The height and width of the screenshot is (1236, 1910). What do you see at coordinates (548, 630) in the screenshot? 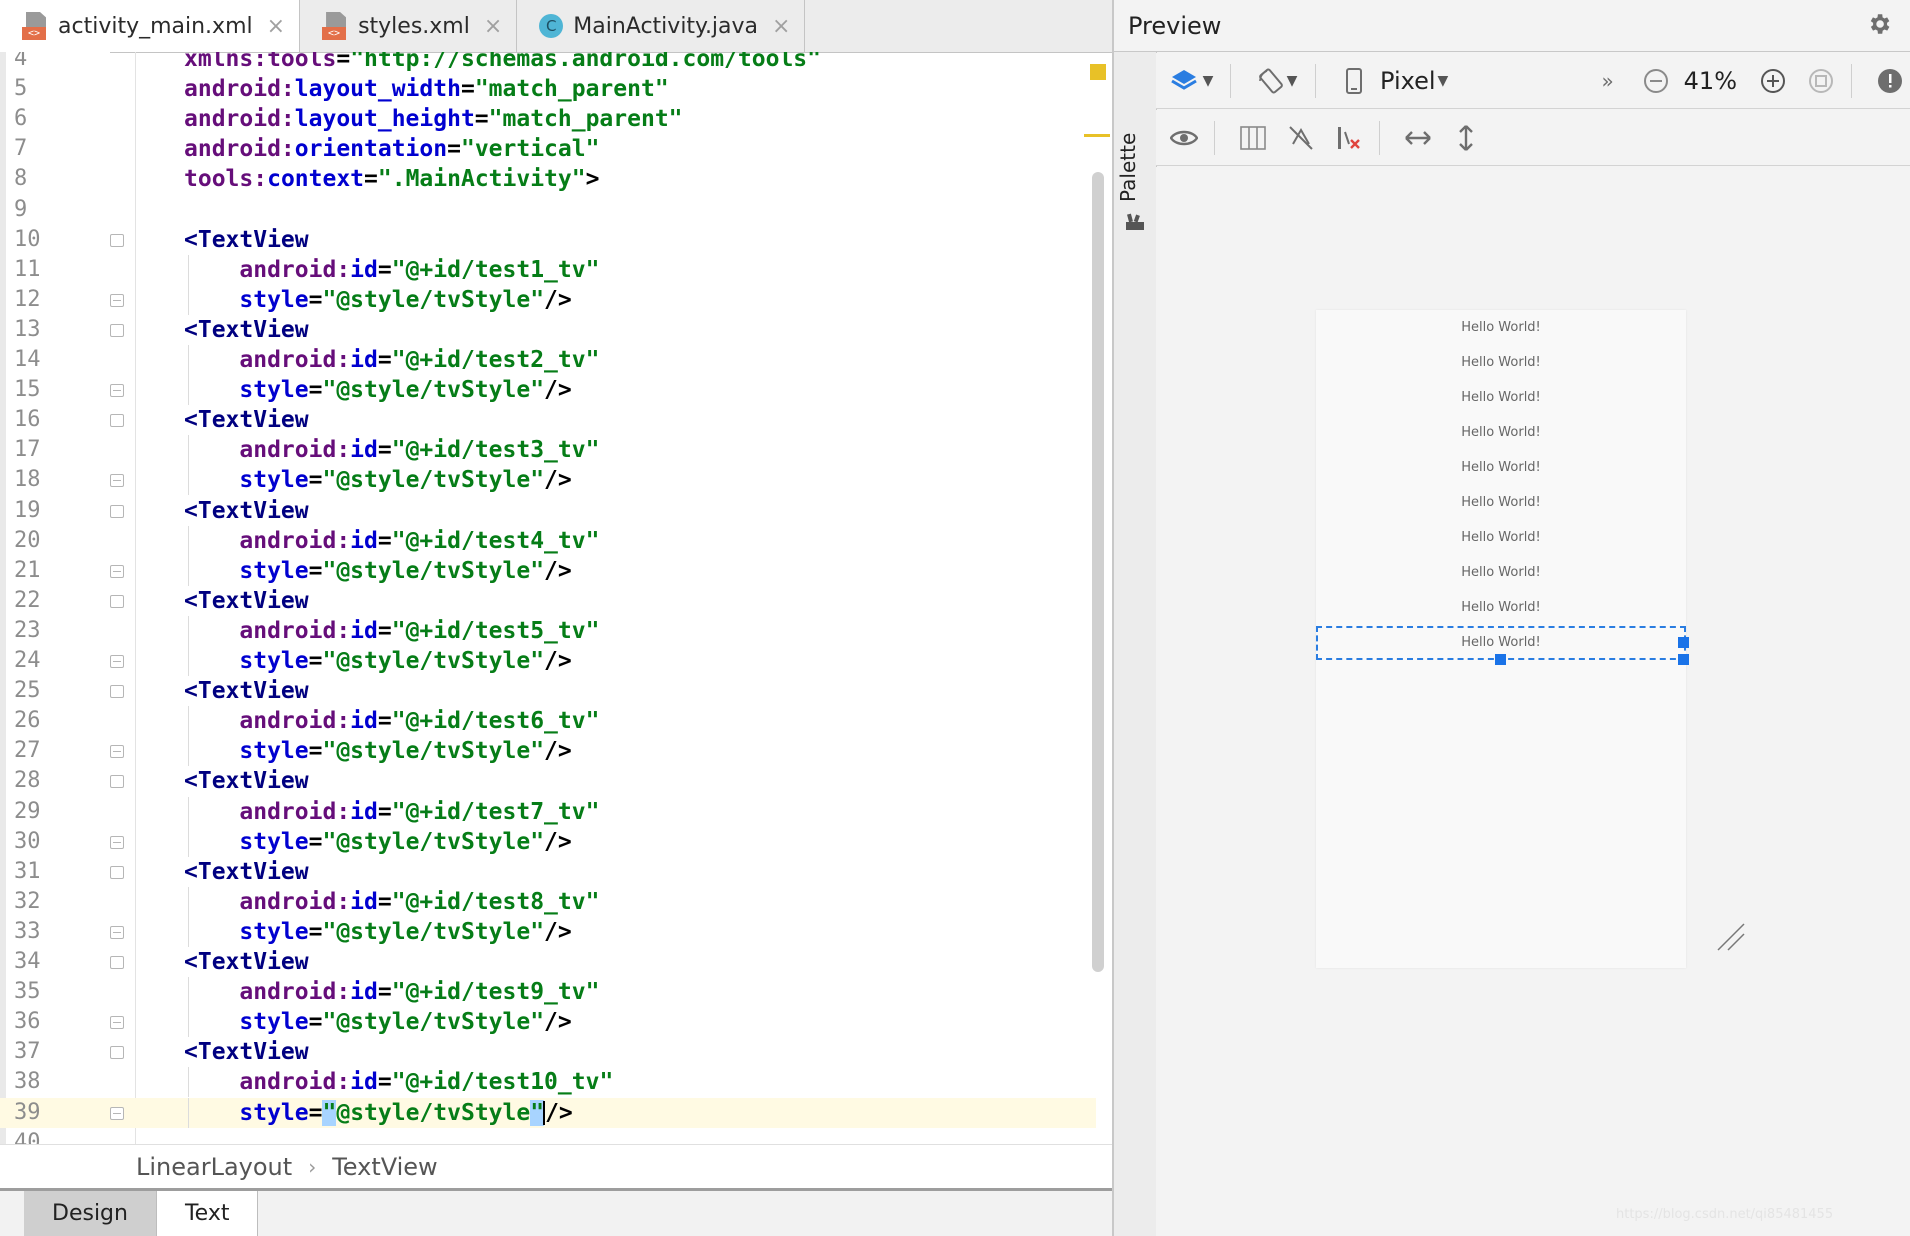
I see `code-line: 23 android:id="@+id/test5_tv"` at bounding box center [548, 630].